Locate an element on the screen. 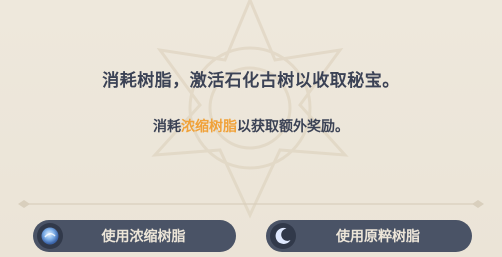  dialog-submessage: 消耗浓缩树脂以获取额外奖励。 is located at coordinates (251, 126).